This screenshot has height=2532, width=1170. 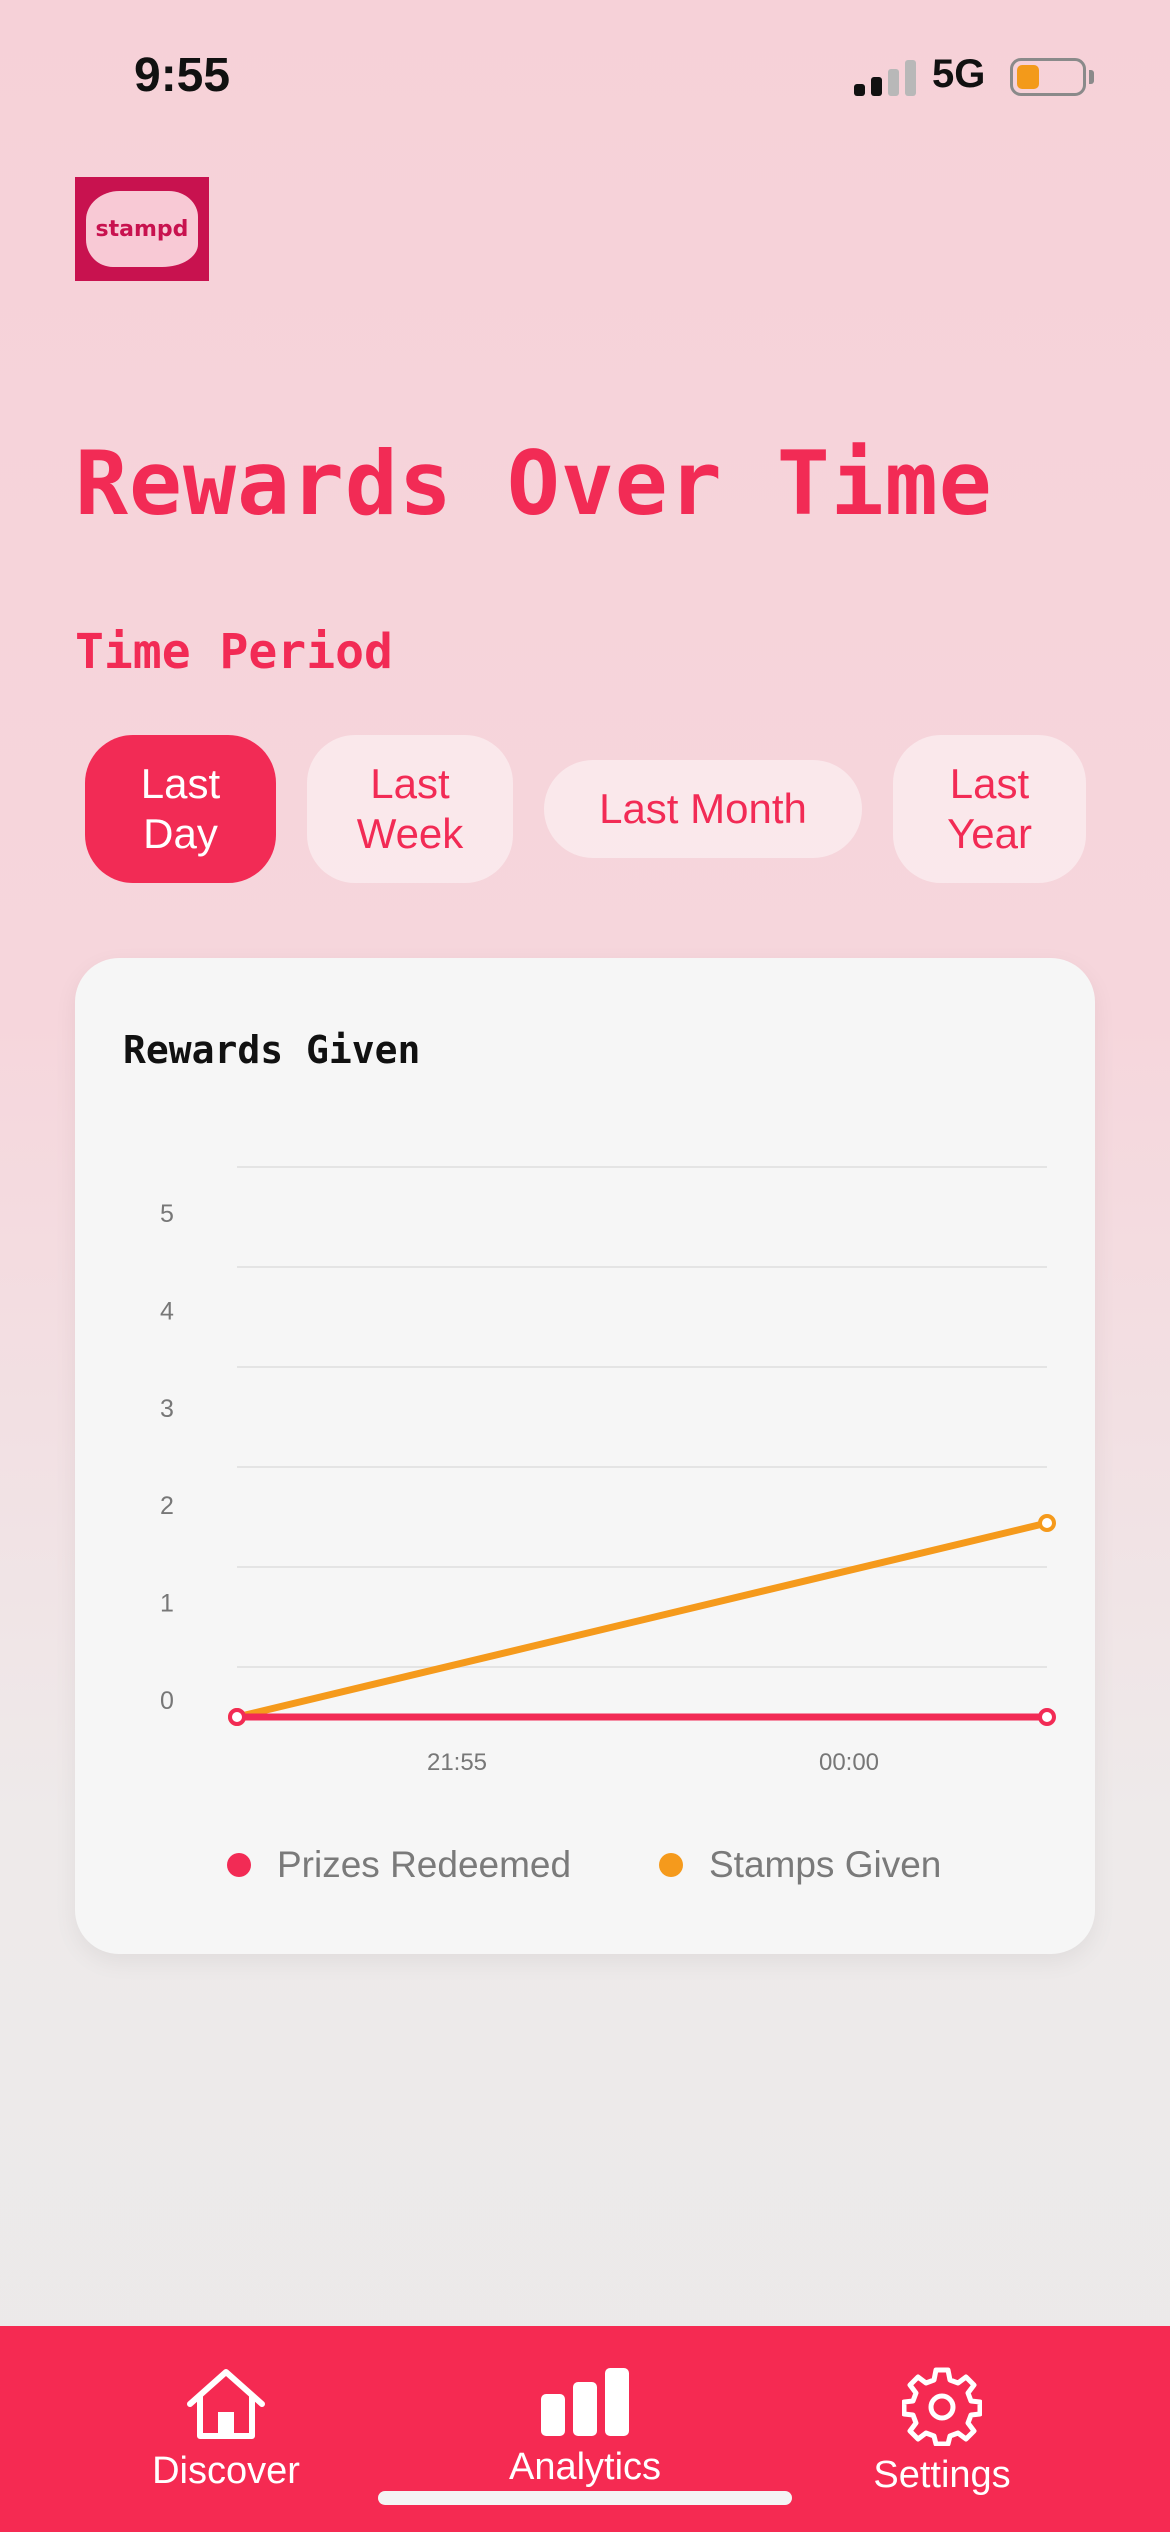 I want to click on tab-analytics: Analytics, so click(x=585, y=2427).